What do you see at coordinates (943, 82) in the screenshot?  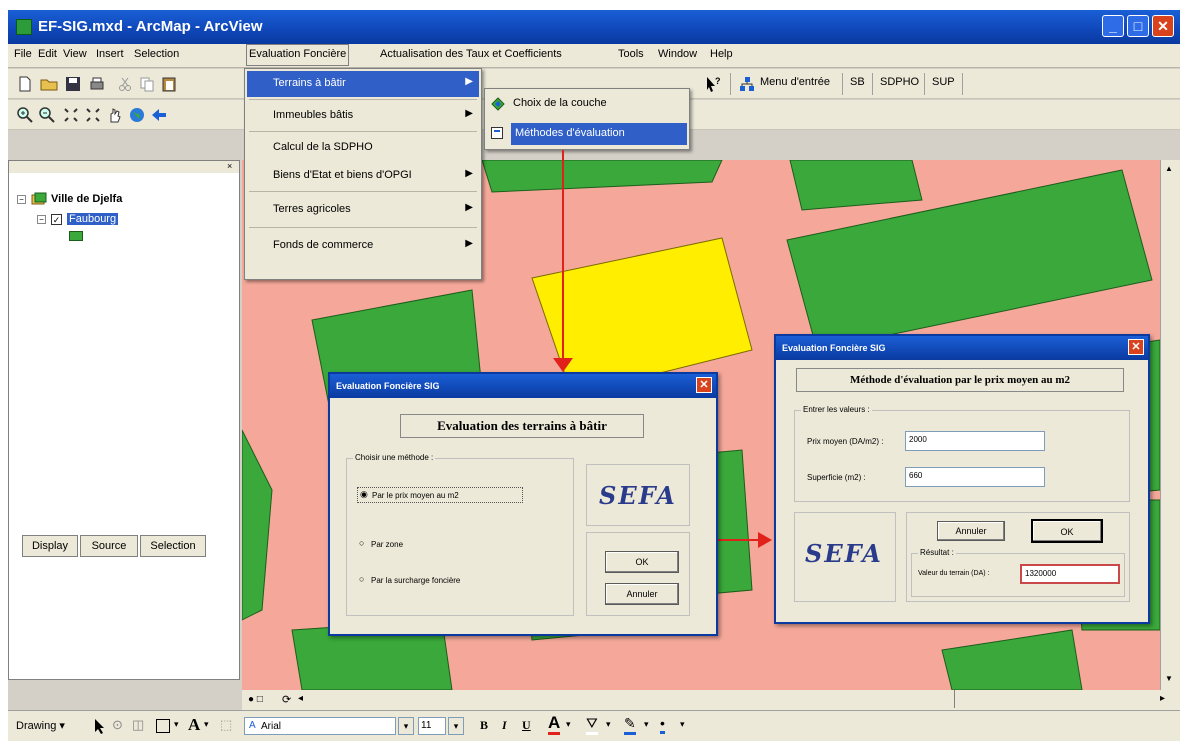 I see `sup-button: SUP` at bounding box center [943, 82].